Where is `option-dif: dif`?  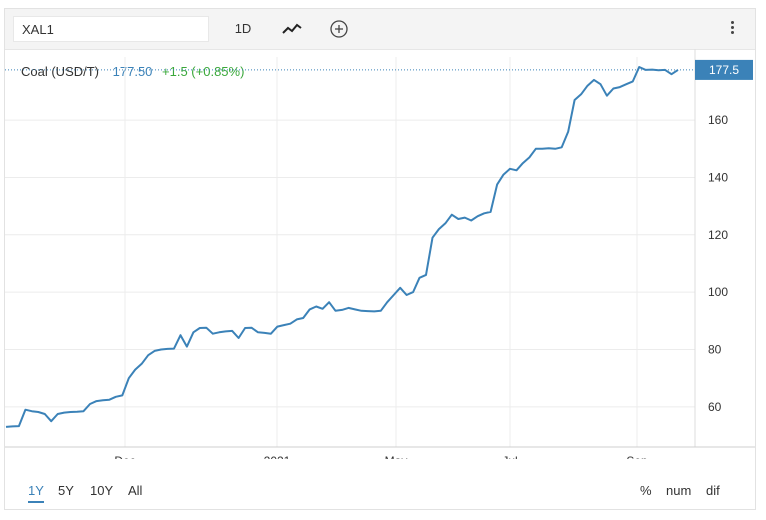
option-dif: dif is located at coordinates (713, 490).